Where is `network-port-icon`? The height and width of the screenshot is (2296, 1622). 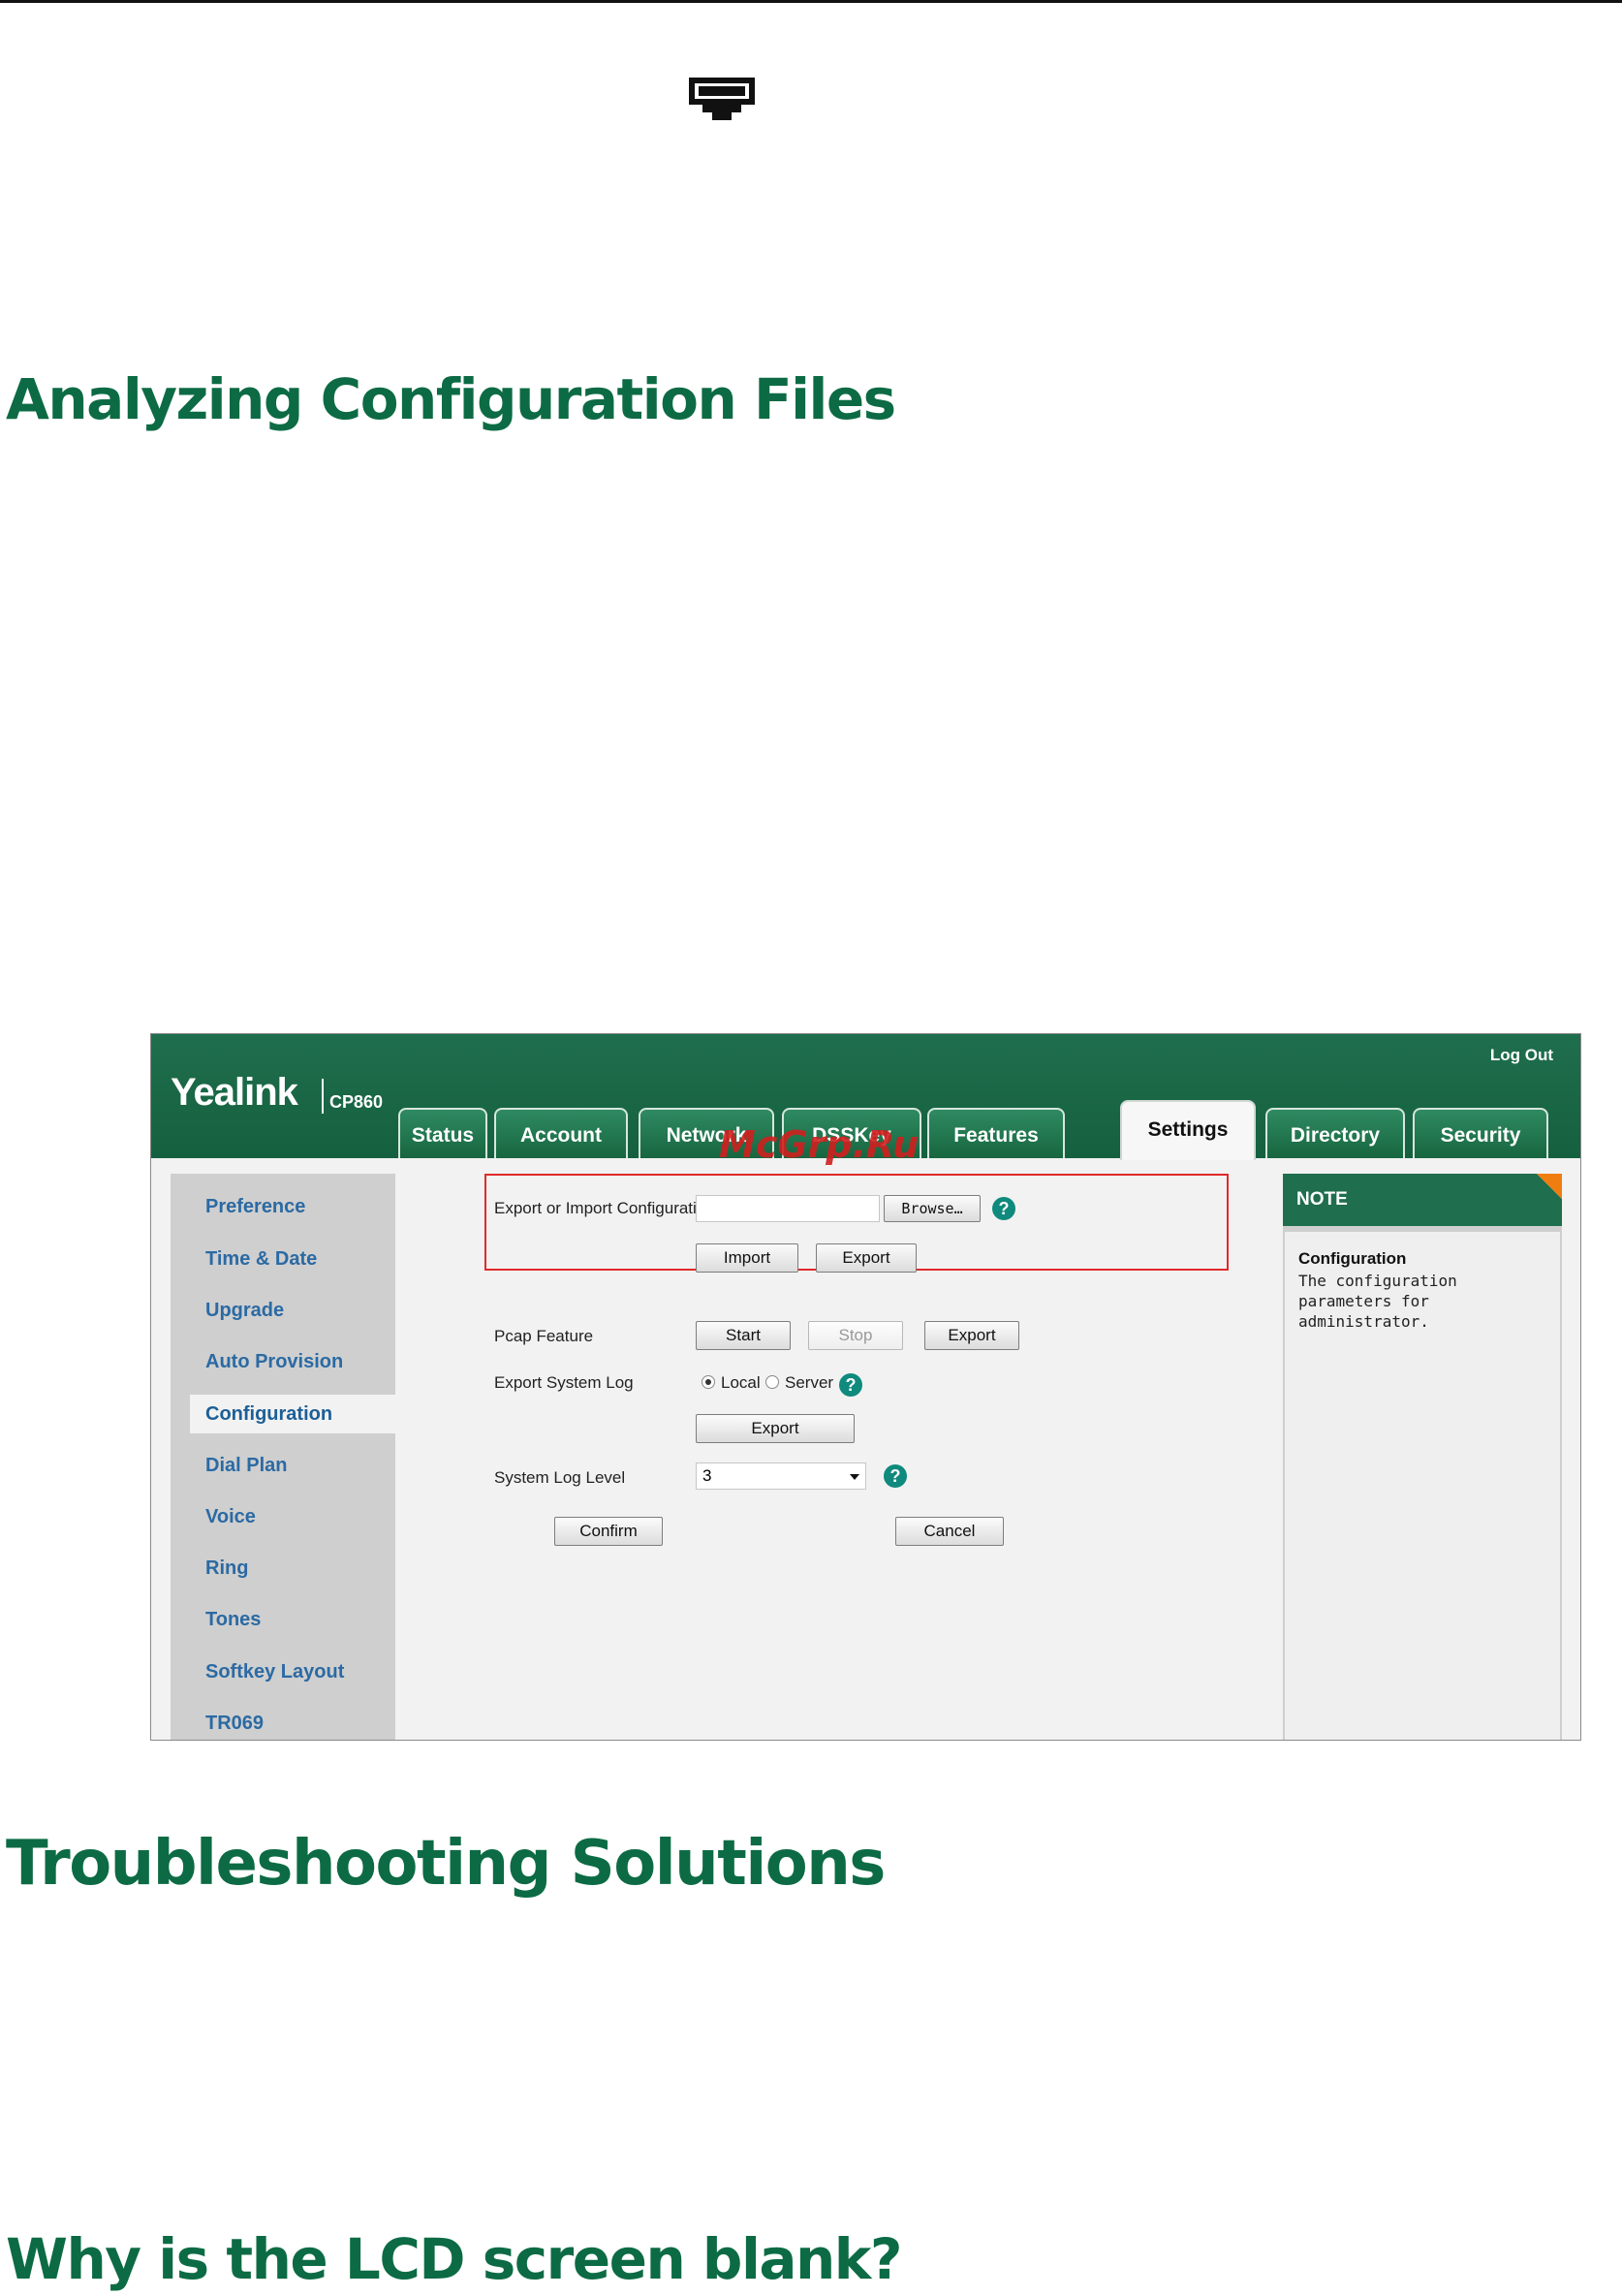 network-port-icon is located at coordinates (722, 99).